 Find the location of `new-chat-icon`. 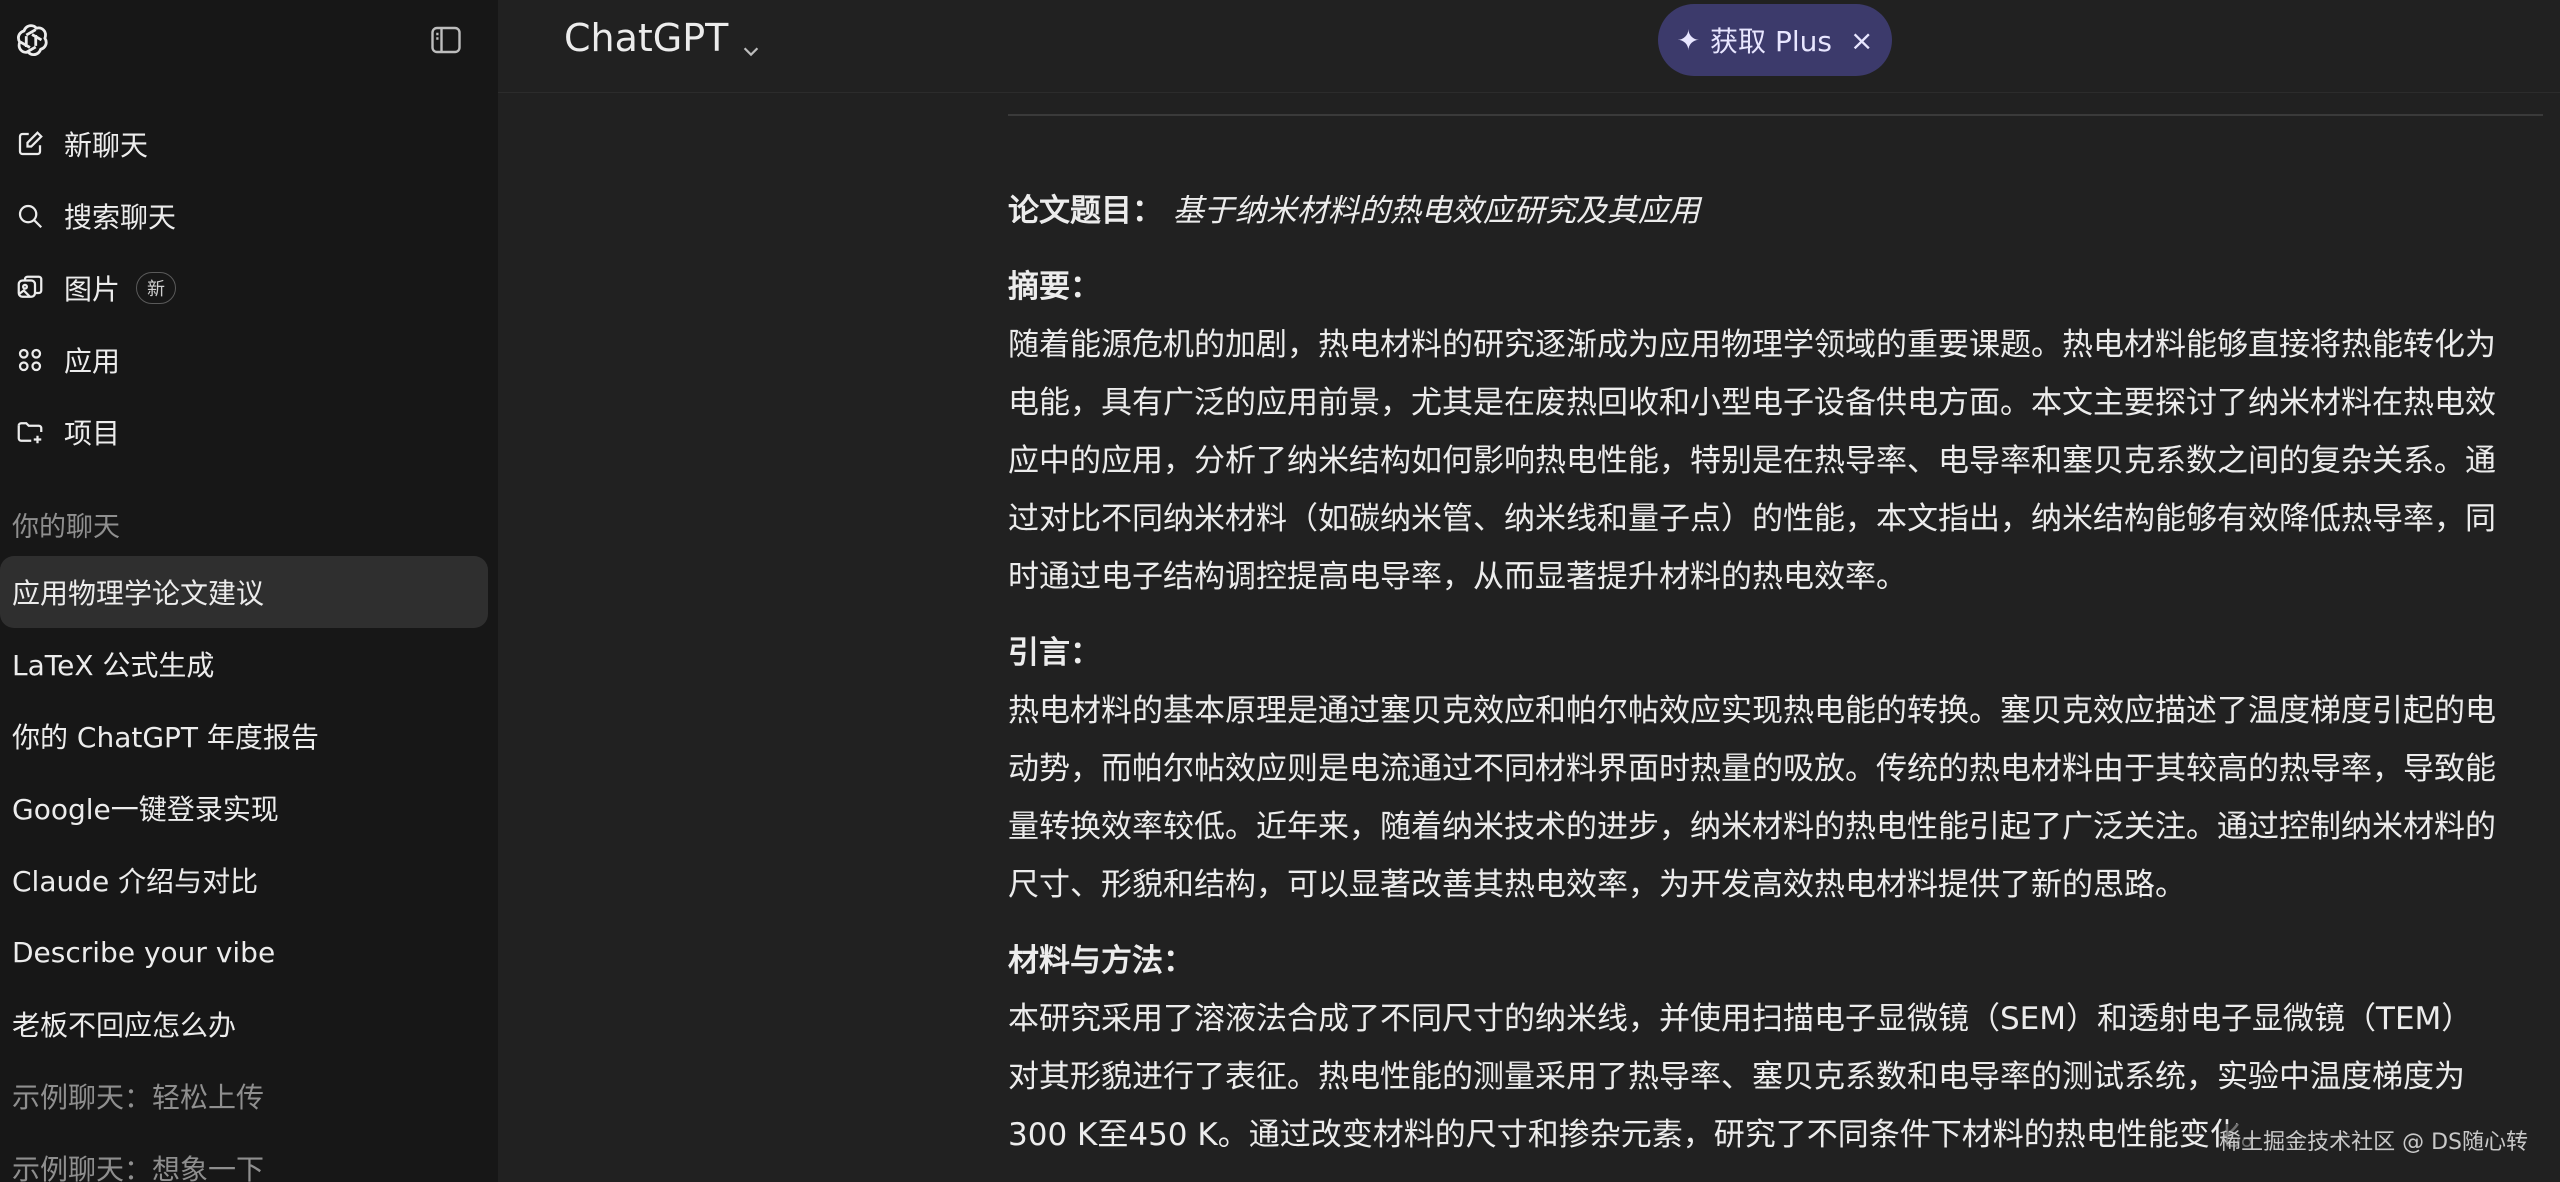

new-chat-icon is located at coordinates (30, 144).